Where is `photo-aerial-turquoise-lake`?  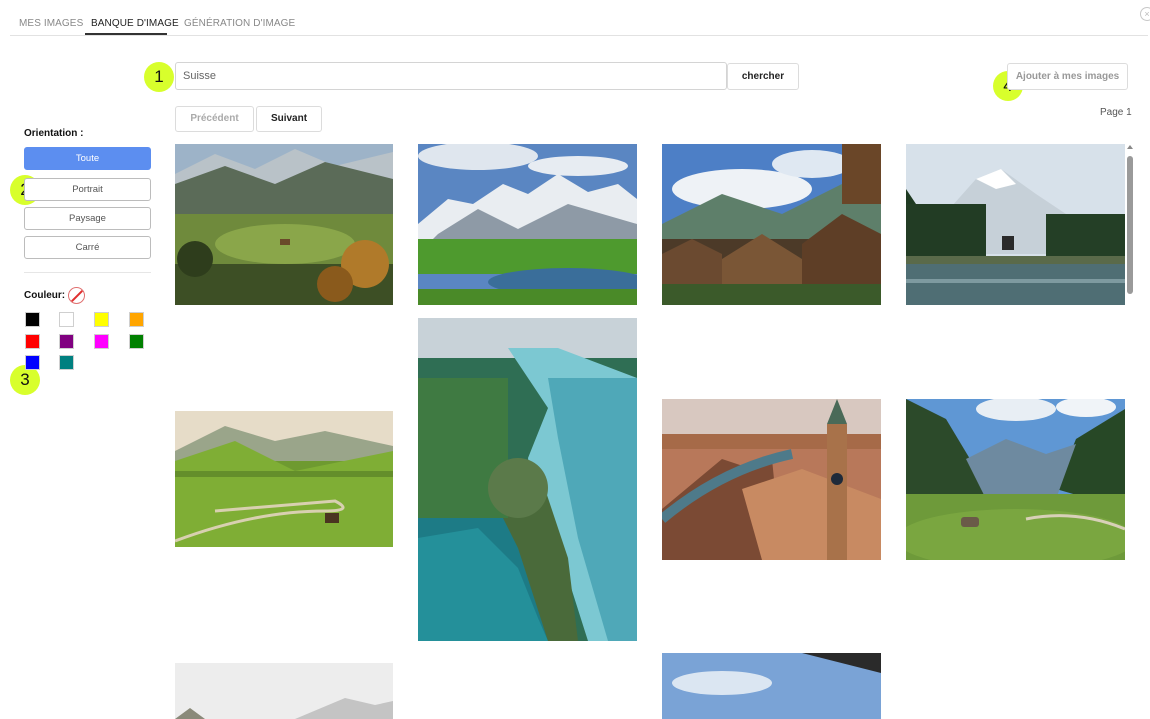
photo-aerial-turquoise-lake is located at coordinates (527, 479).